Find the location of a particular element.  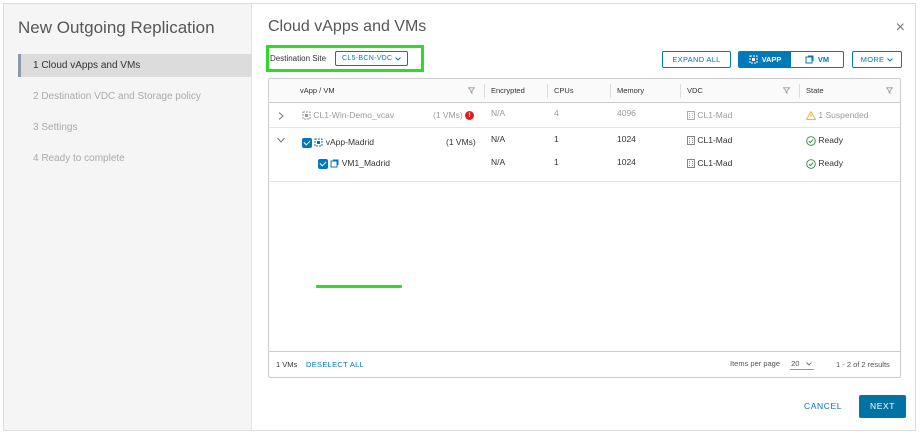

vm-highlight-underline is located at coordinates (359, 286).